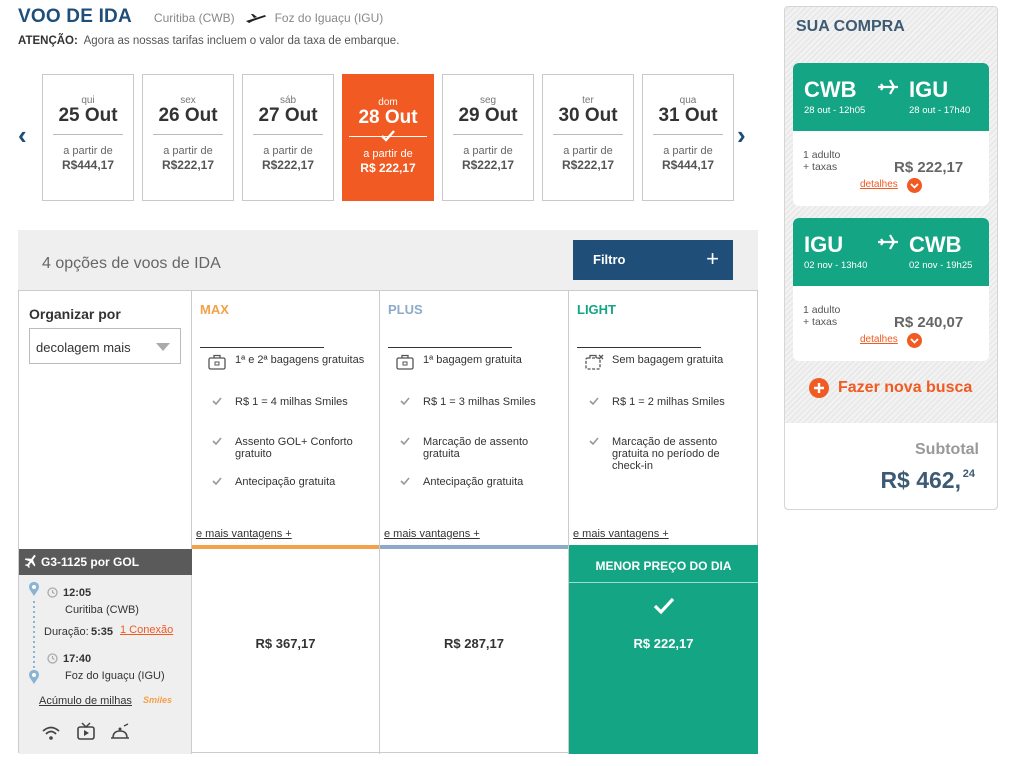  What do you see at coordinates (146, 630) in the screenshot?
I see `connections-link: 1 Conexão` at bounding box center [146, 630].